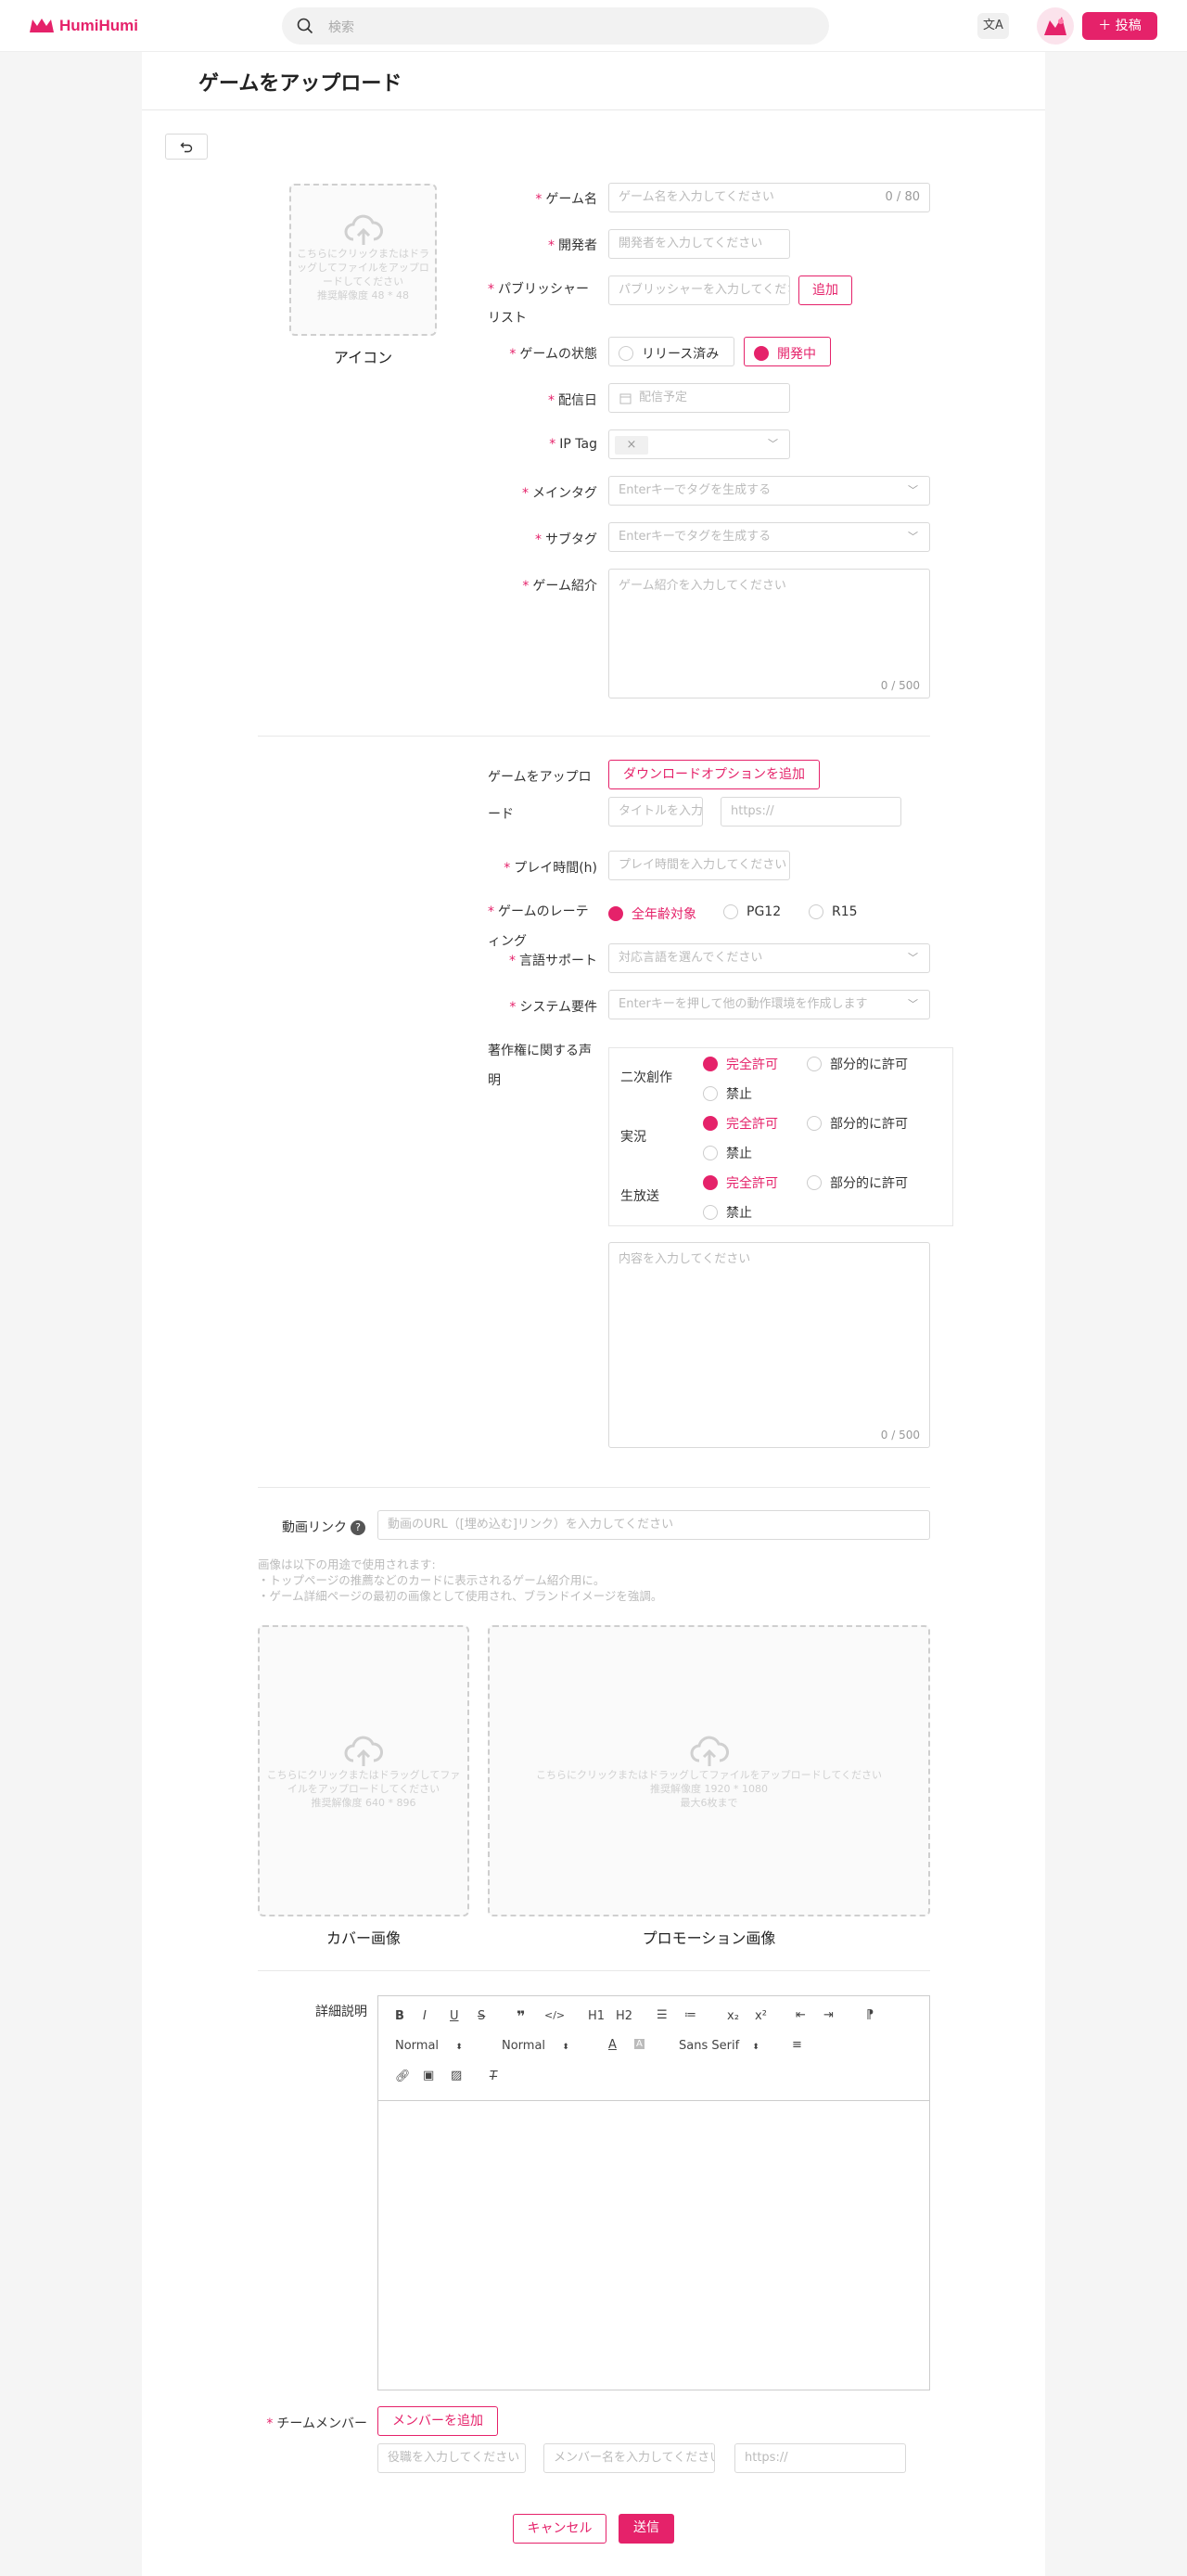 Image resolution: width=1187 pixels, height=2576 pixels. What do you see at coordinates (358, 1527) in the screenshot?
I see `help-icon: ?` at bounding box center [358, 1527].